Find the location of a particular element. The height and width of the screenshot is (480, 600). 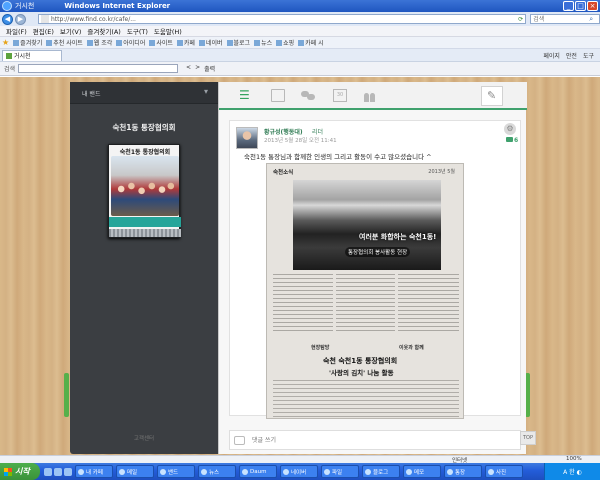

taskbar-item: 네이버 is located at coordinates (299, 471).